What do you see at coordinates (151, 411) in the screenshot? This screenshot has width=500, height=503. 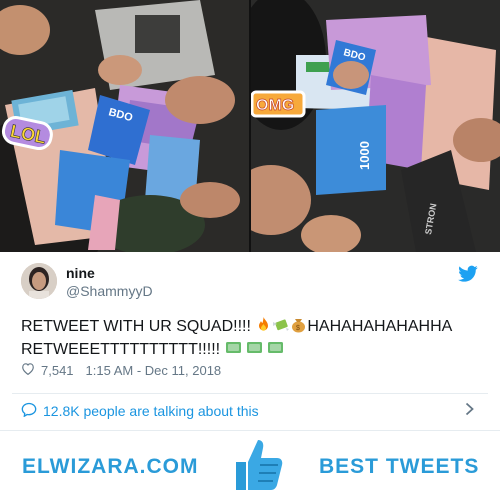 I see `conversation-text: 12.8K people are talking about this` at bounding box center [151, 411].